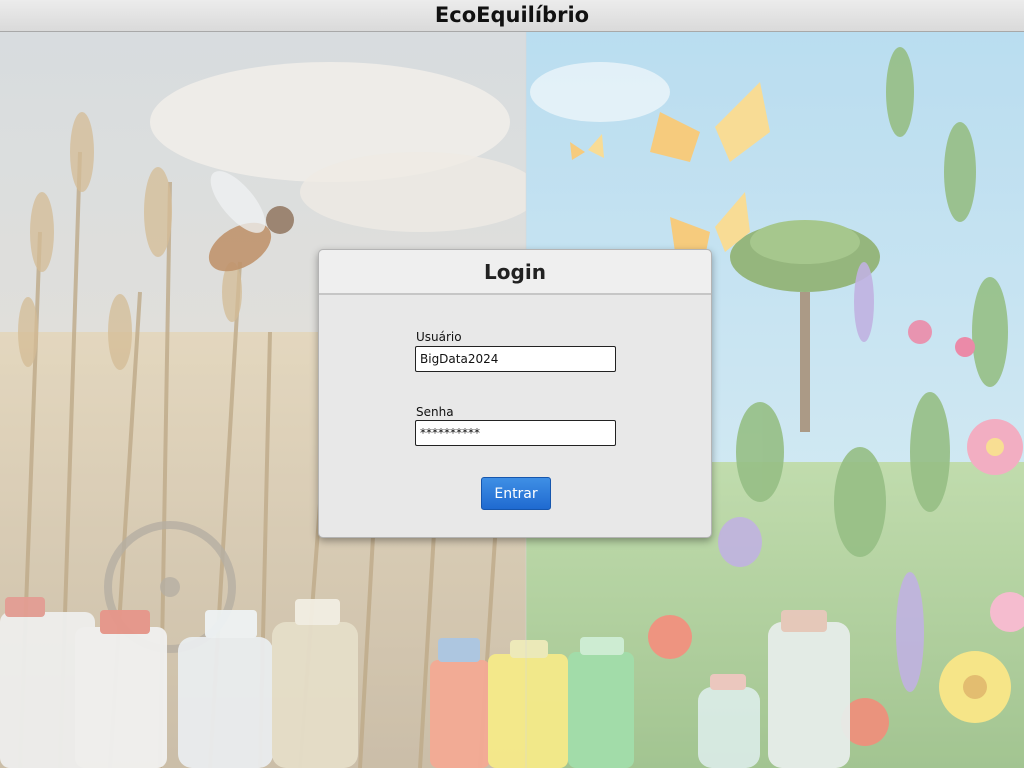 Image resolution: width=1024 pixels, height=768 pixels. Describe the element at coordinates (435, 412) in the screenshot. I see `password-label: Senha` at that location.